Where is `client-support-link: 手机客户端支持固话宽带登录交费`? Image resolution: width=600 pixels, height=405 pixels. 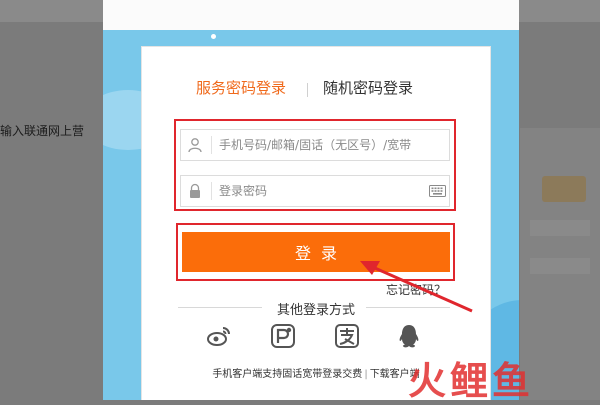
client-support-link: 手机客户端支持固话宽带登录交费 is located at coordinates (287, 374).